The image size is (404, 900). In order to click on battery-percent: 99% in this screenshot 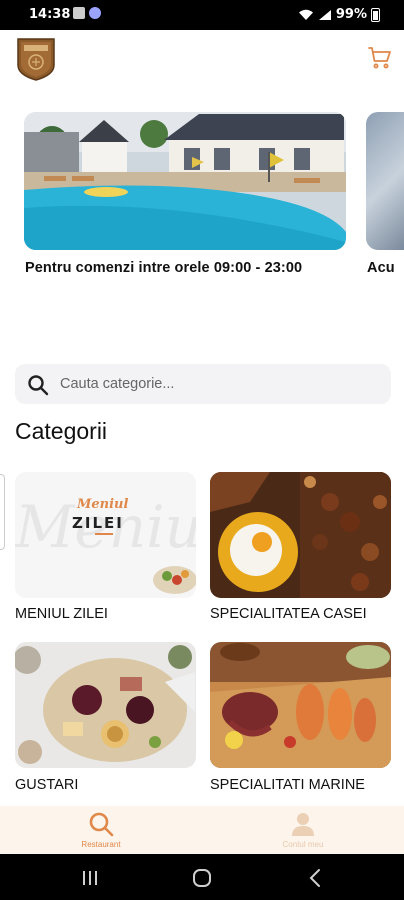, I will do `click(351, 14)`.